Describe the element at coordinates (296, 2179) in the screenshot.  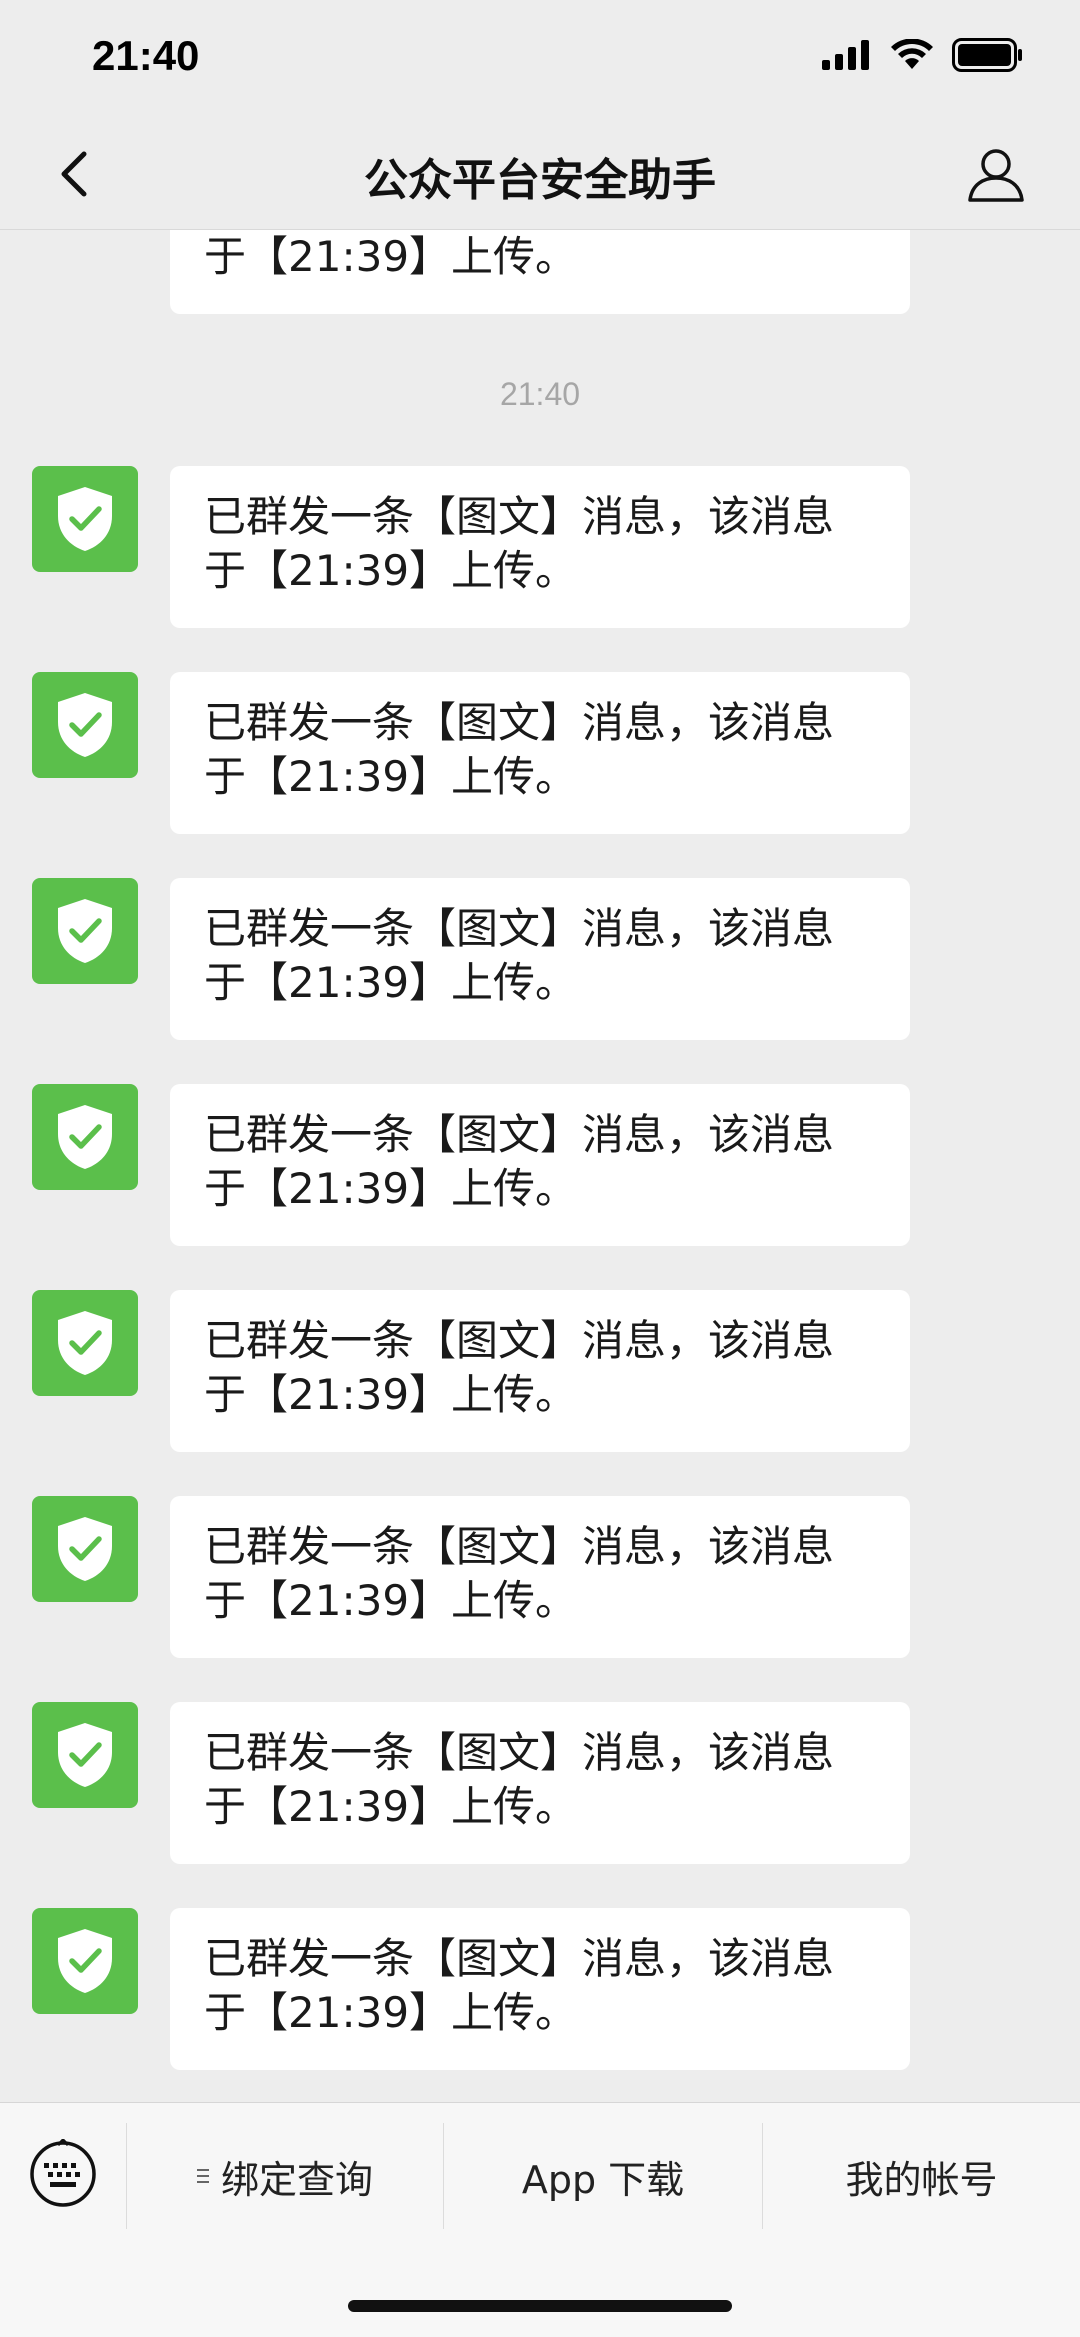
I see `menu-item-label: 绑定查询` at that location.